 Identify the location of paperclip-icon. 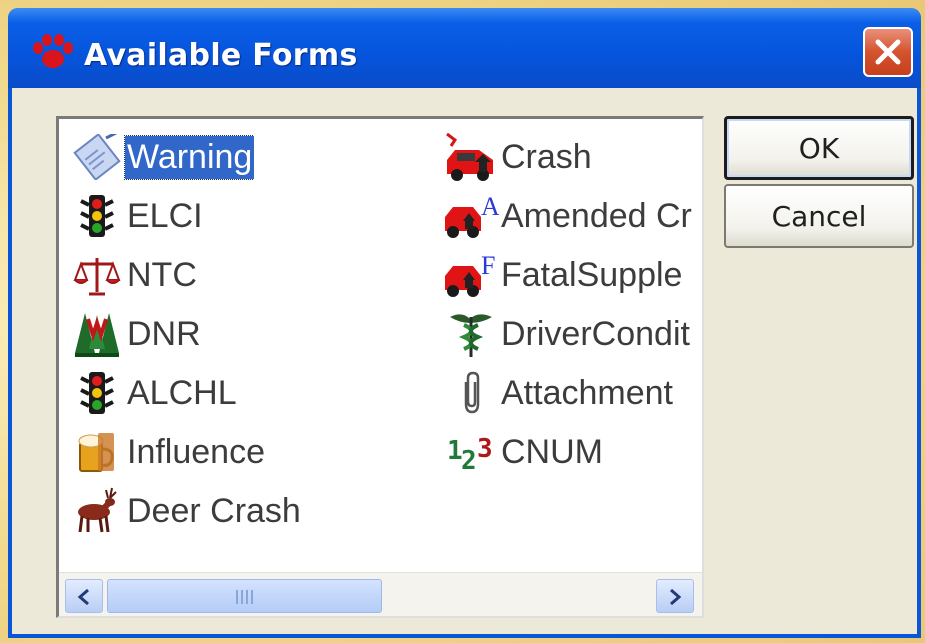
(471, 393).